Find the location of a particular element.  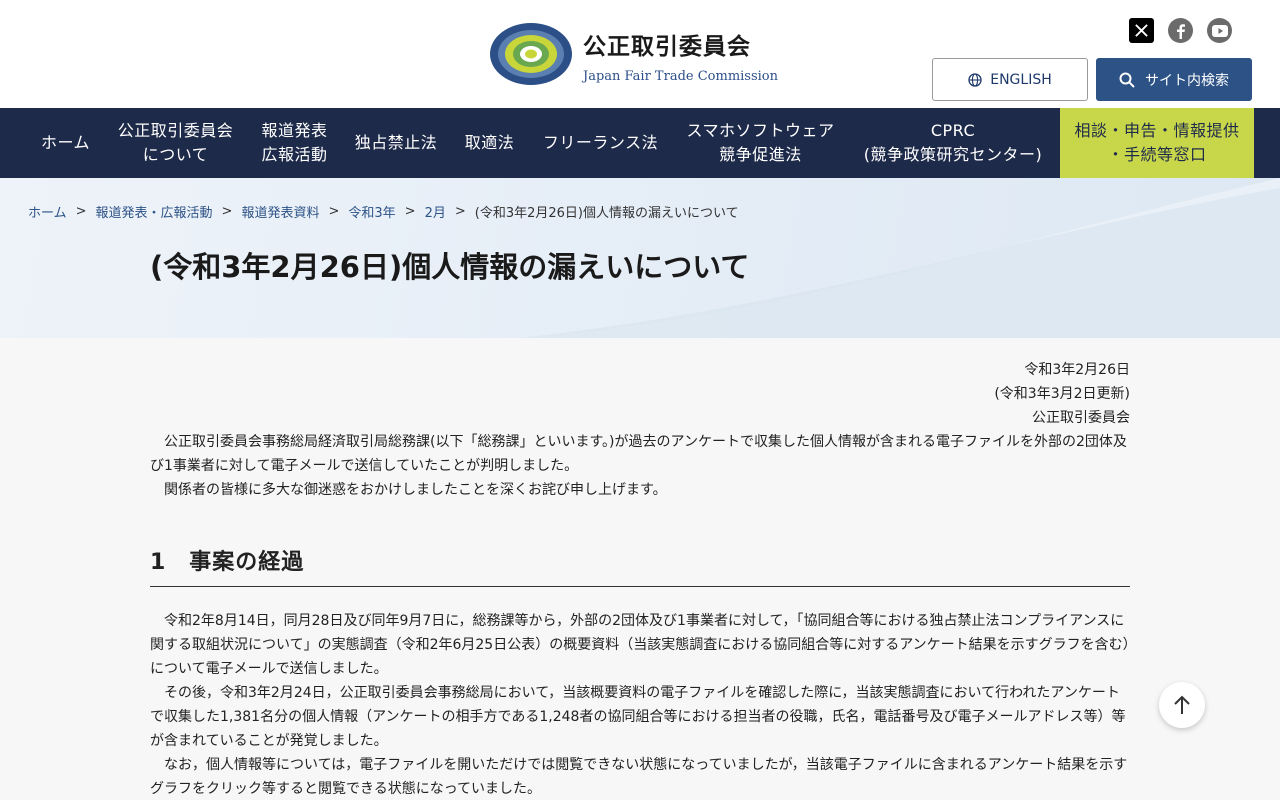

english-label: ENGLISH is located at coordinates (1021, 79).